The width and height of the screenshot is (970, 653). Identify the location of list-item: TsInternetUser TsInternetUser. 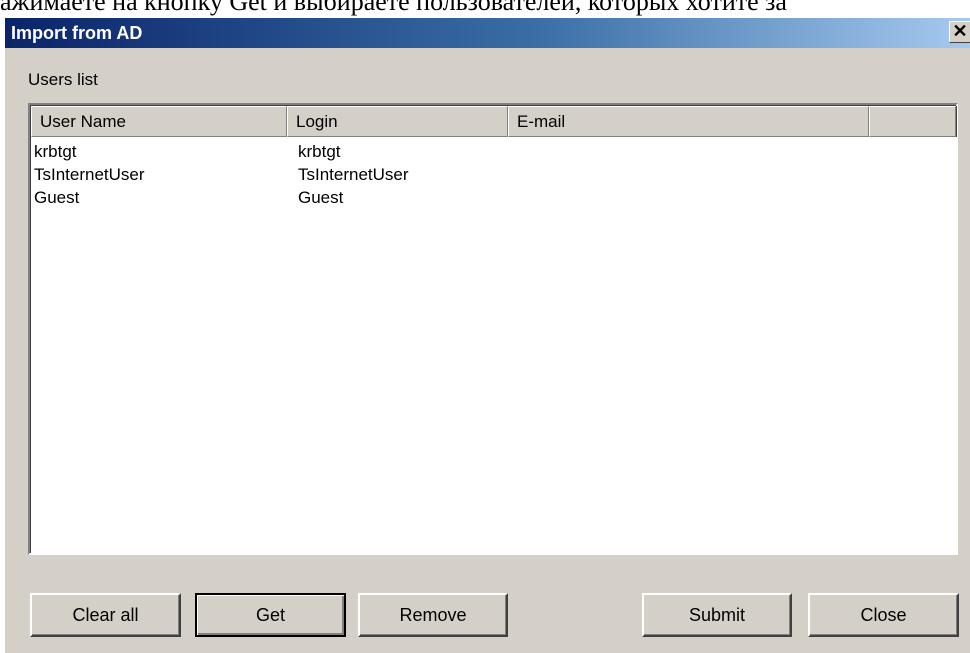
(493, 174).